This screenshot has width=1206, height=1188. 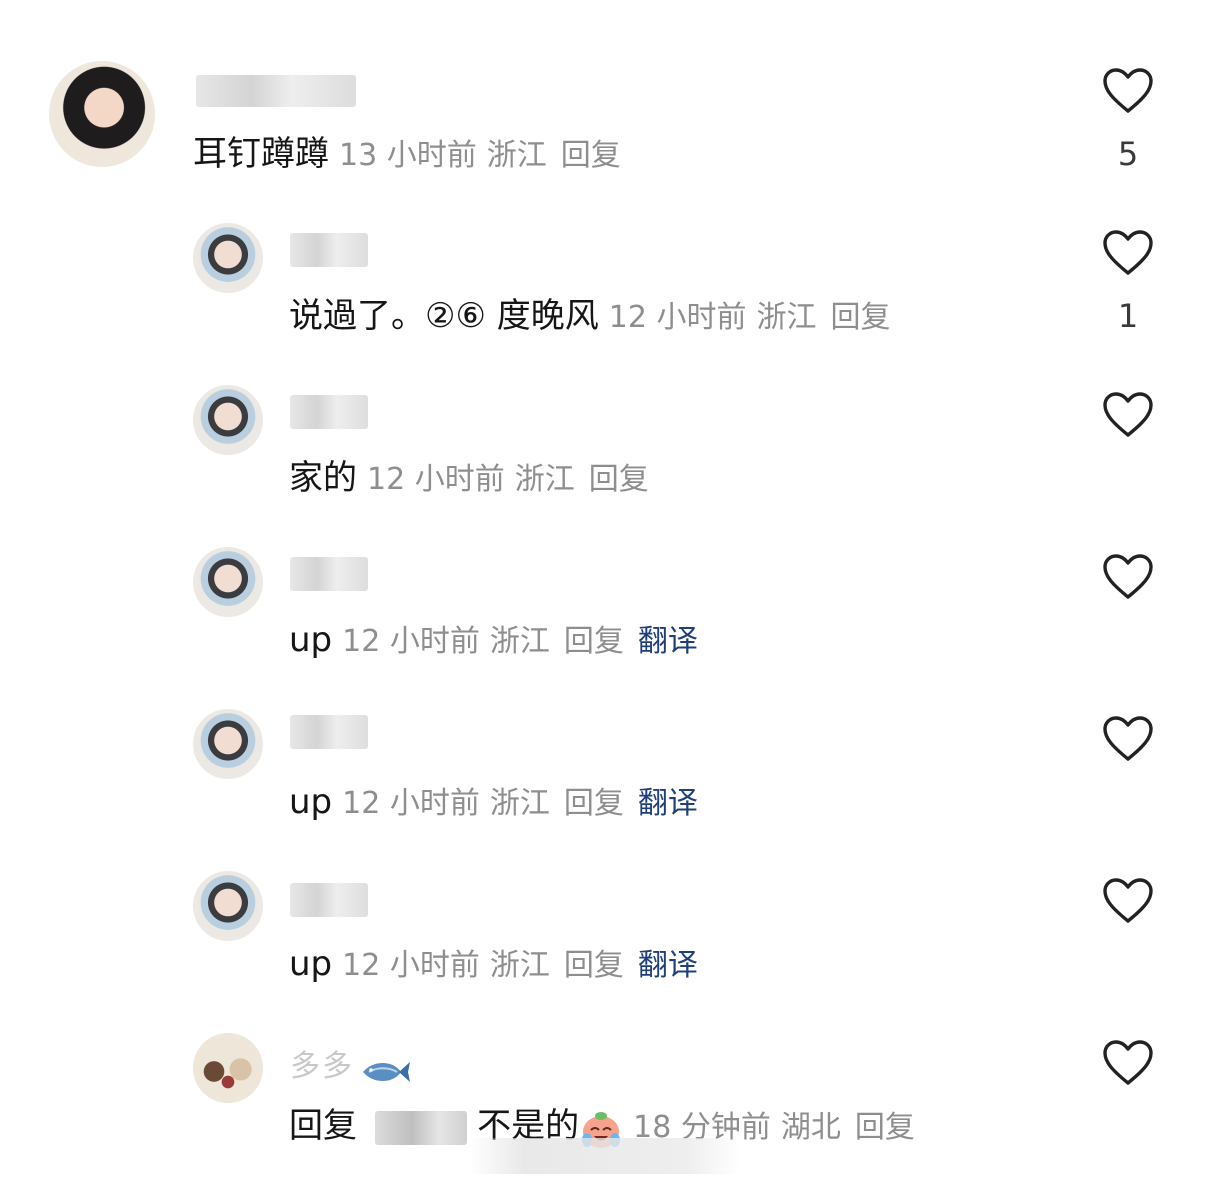 What do you see at coordinates (444, 316) in the screenshot?
I see `comment-text: 说過了。②⑥ 度晚风` at bounding box center [444, 316].